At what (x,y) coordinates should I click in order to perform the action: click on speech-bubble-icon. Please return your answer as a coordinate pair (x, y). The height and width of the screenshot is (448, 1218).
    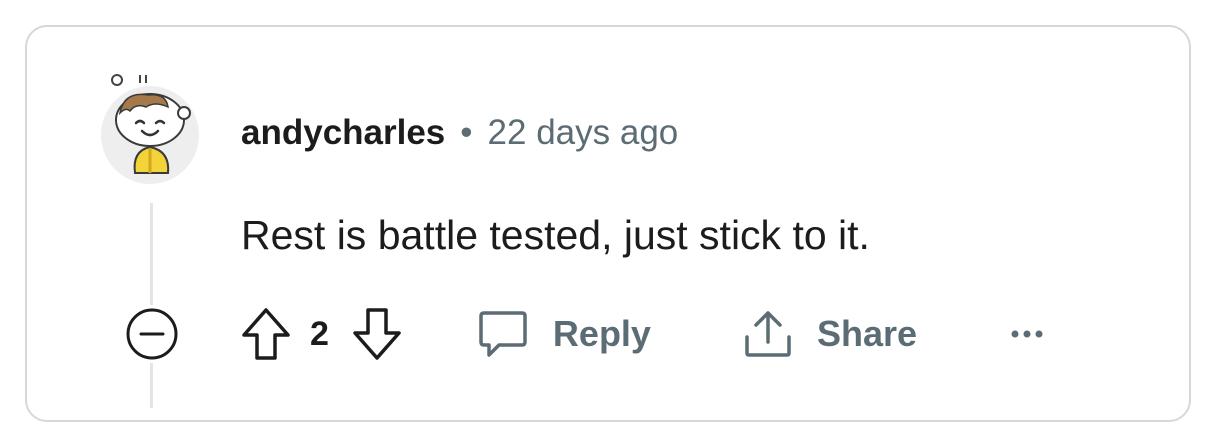
    Looking at the image, I should click on (503, 334).